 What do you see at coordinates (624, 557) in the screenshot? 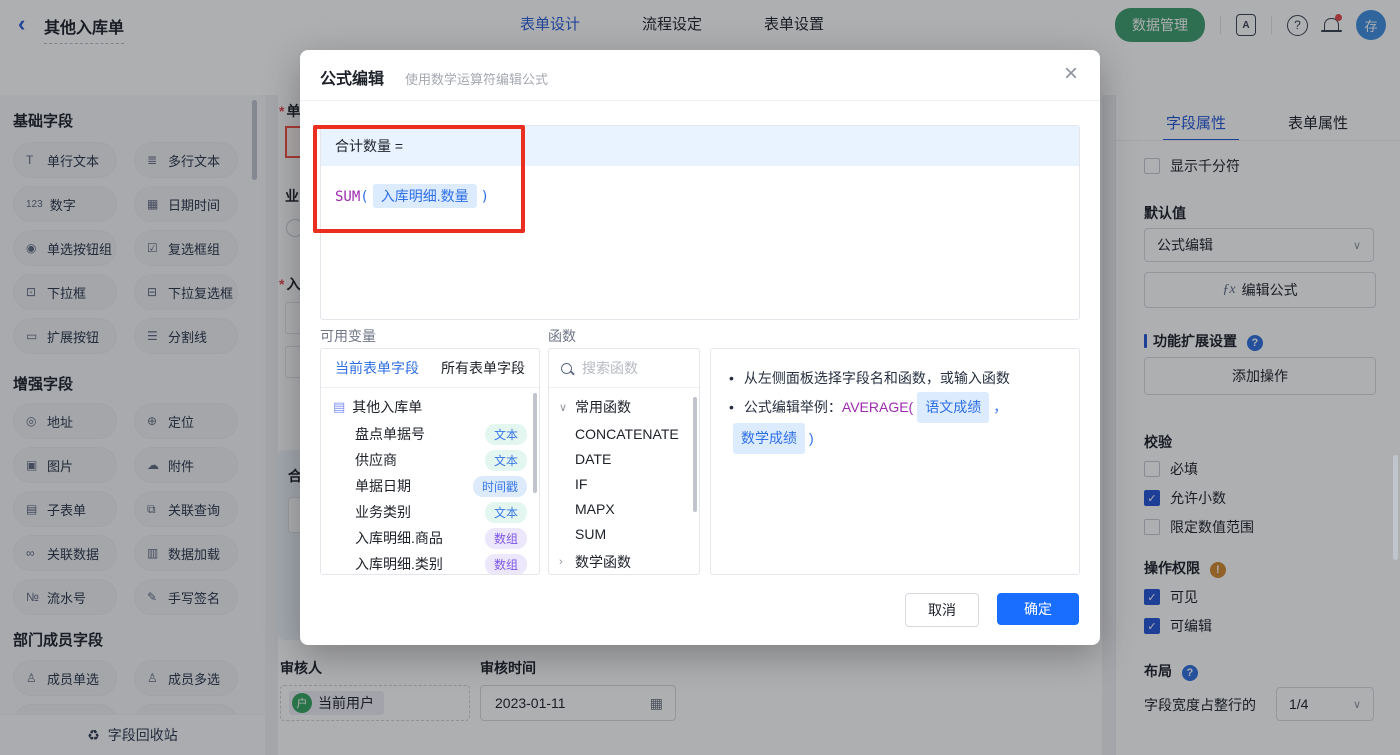
I see `function-group-math: › 数学函数` at bounding box center [624, 557].